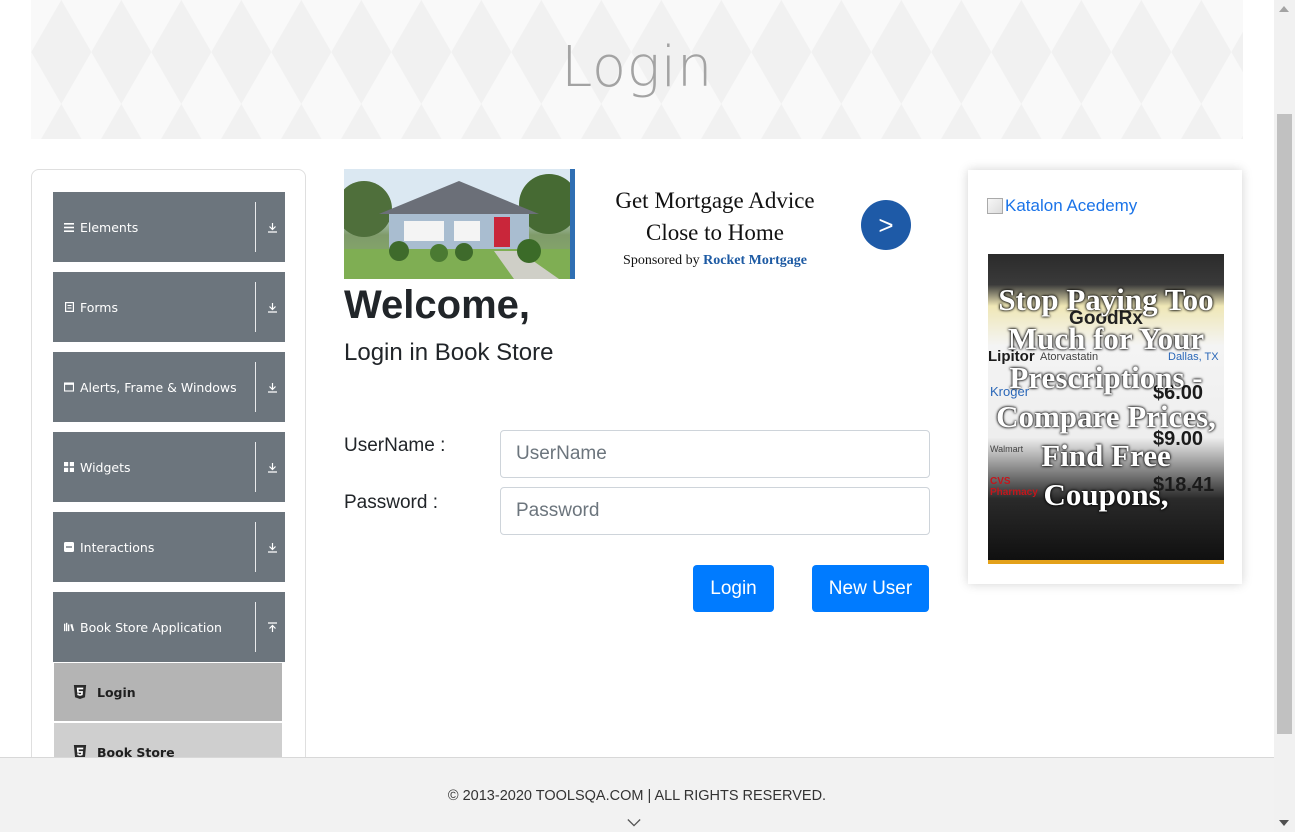 The width and height of the screenshot is (1295, 832). What do you see at coordinates (69, 547) in the screenshot?
I see `interactions-icon` at bounding box center [69, 547].